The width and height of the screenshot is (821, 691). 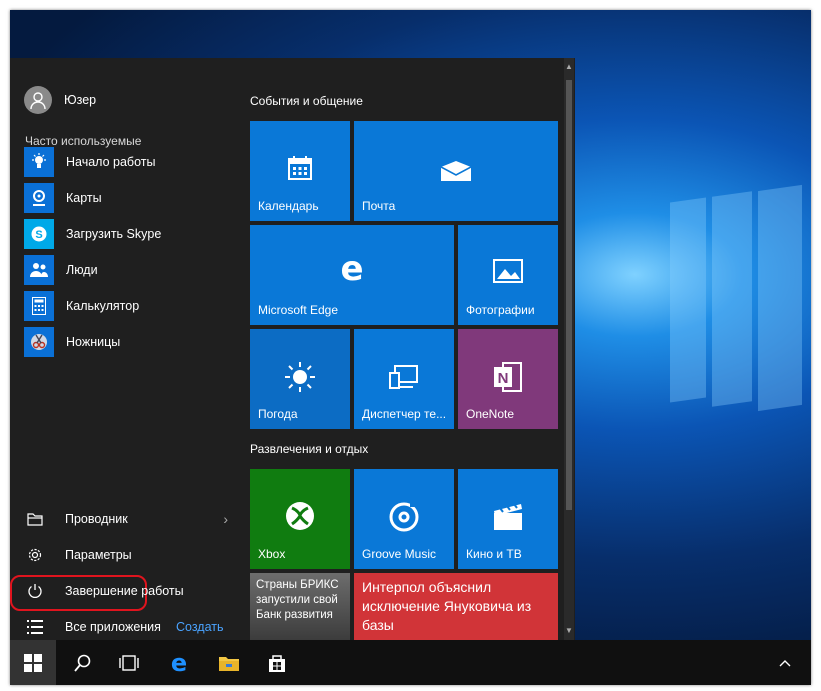 I want to click on app-label: Калькулятор, so click(x=103, y=306).